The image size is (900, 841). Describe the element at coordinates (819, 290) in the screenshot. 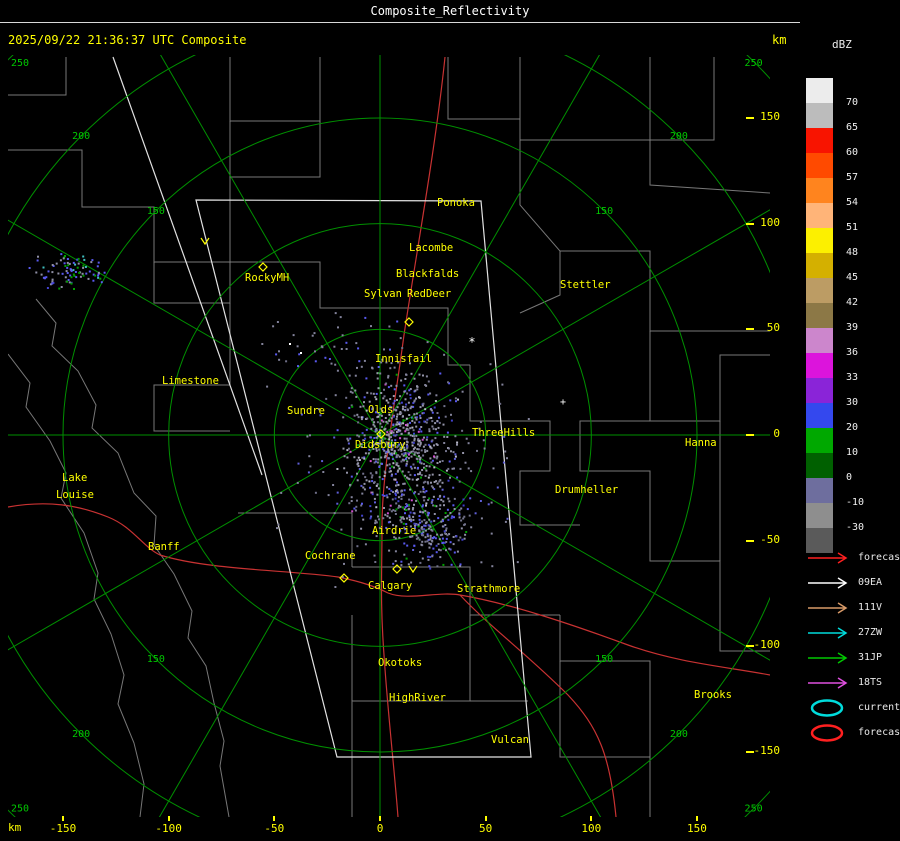

I see `color-scale-swatch` at that location.